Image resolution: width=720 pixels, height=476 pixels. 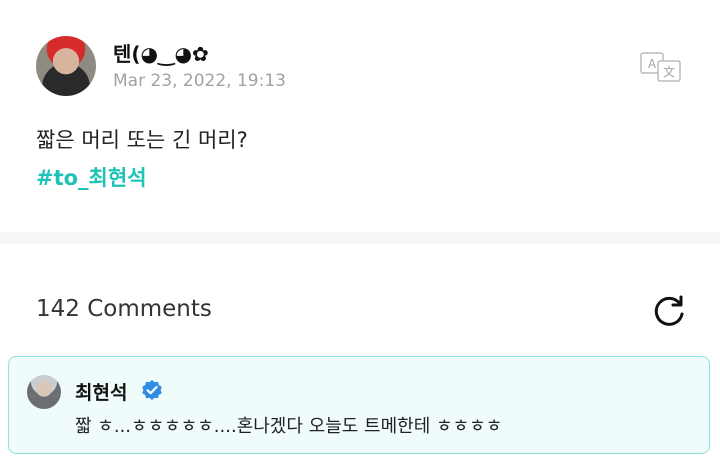 What do you see at coordinates (152, 390) in the screenshot?
I see `verified-badge-icon` at bounding box center [152, 390].